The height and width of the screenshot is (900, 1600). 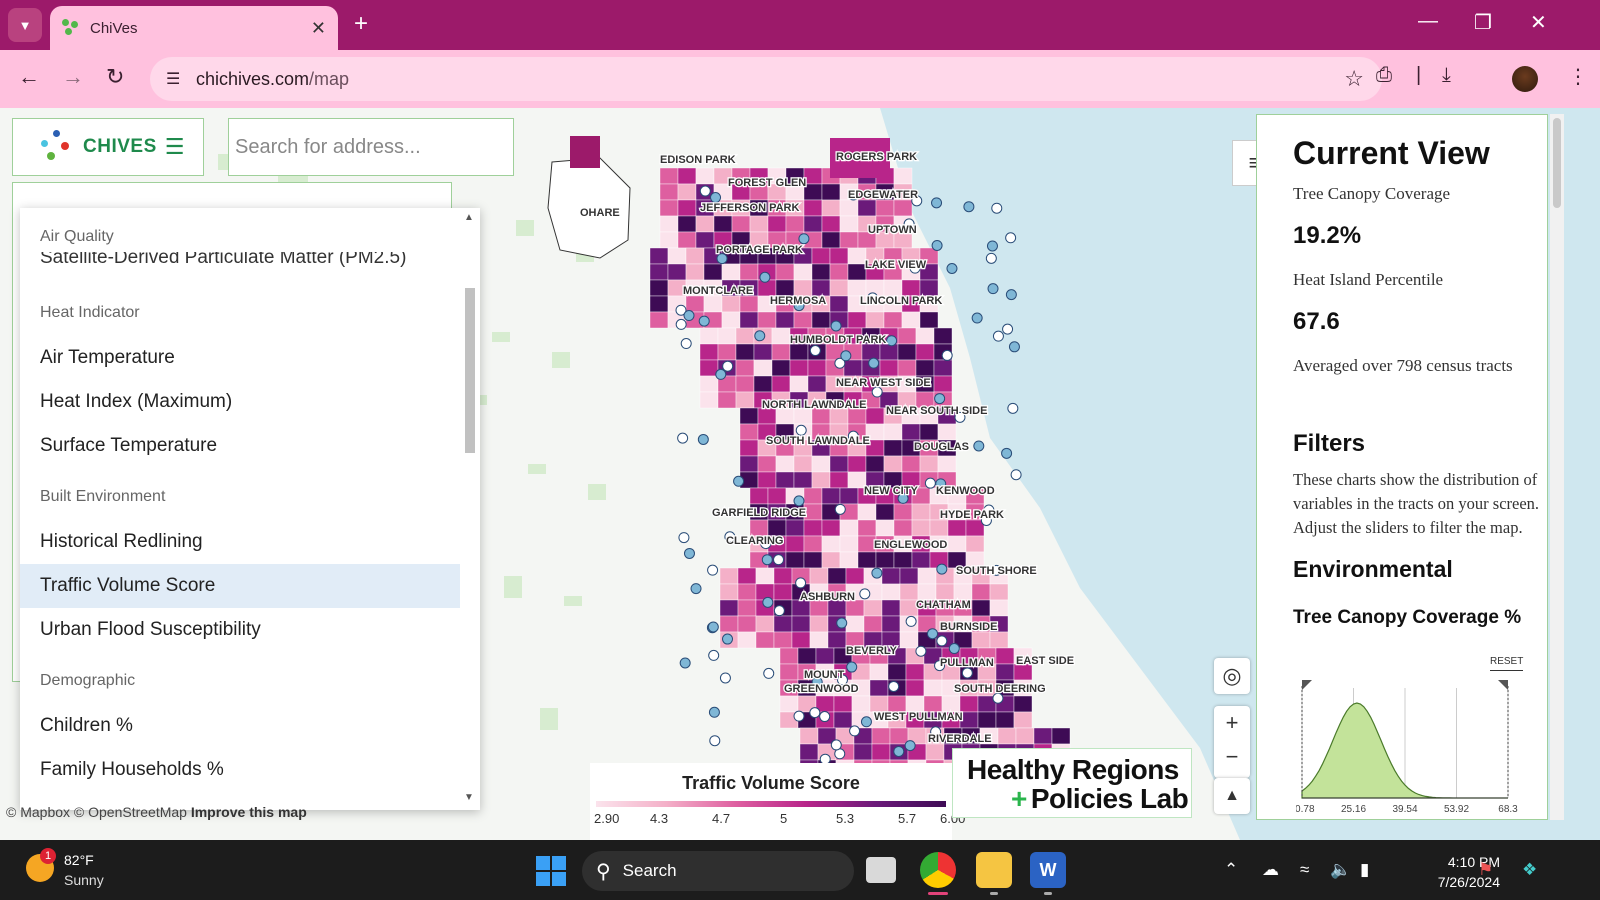 I want to click on window-close-icon: ✕, so click(x=1538, y=22).